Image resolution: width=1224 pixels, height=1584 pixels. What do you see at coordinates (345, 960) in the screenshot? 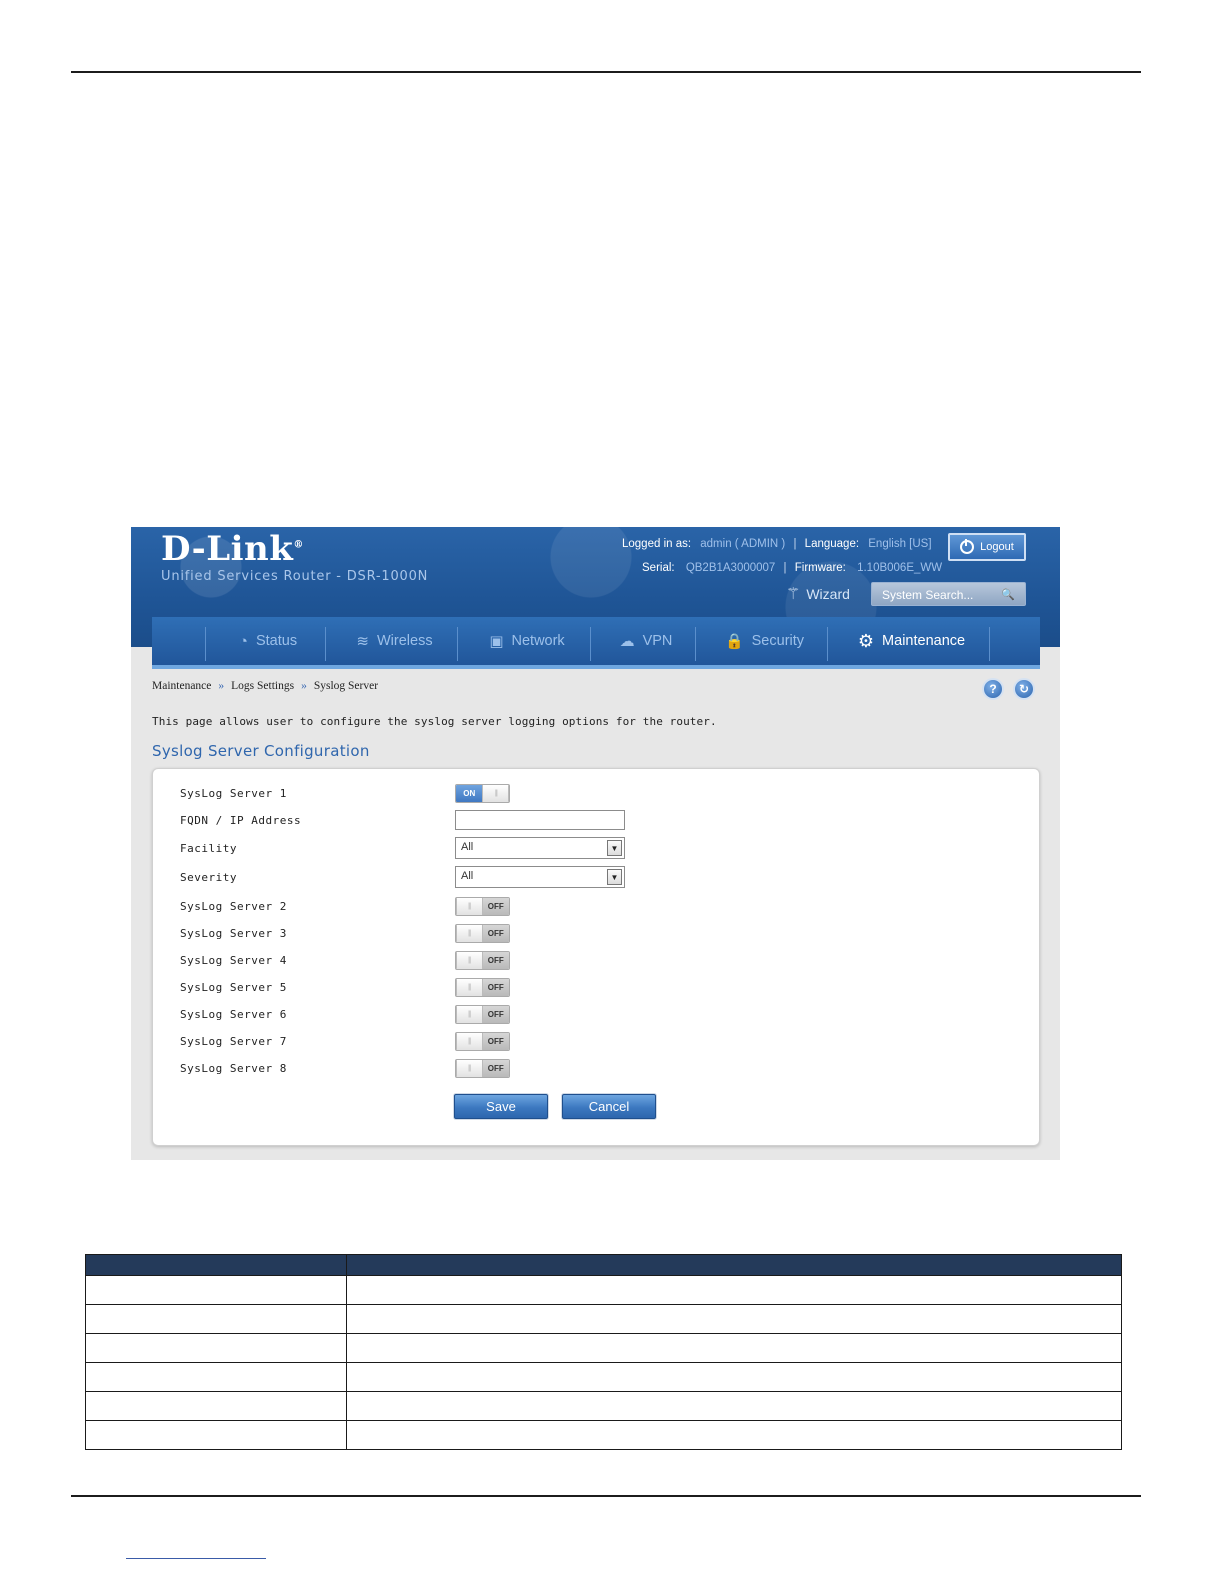
I see `row-server-4: SysLog Server 4 OFF` at bounding box center [345, 960].